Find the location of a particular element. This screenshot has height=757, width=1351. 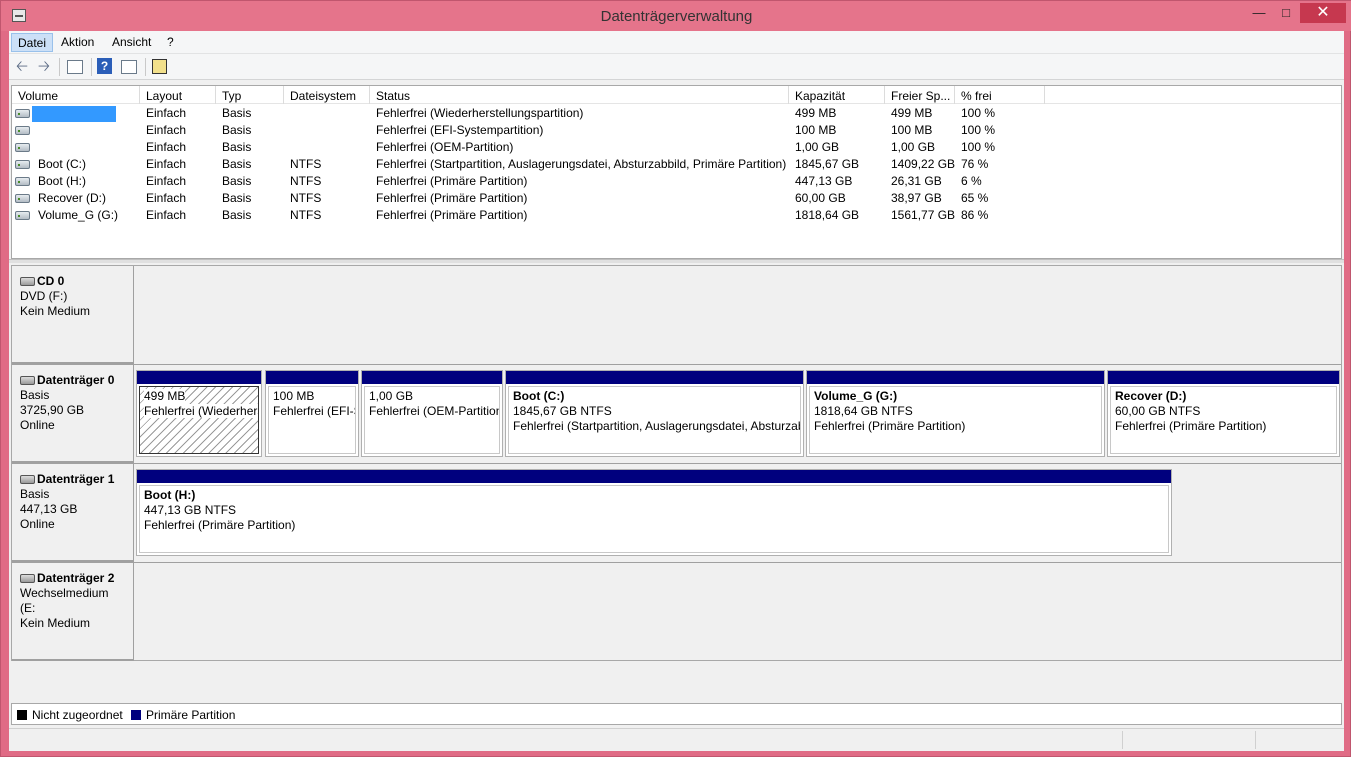

cell-freier-speicher: 38,97 GB is located at coordinates (916, 198).